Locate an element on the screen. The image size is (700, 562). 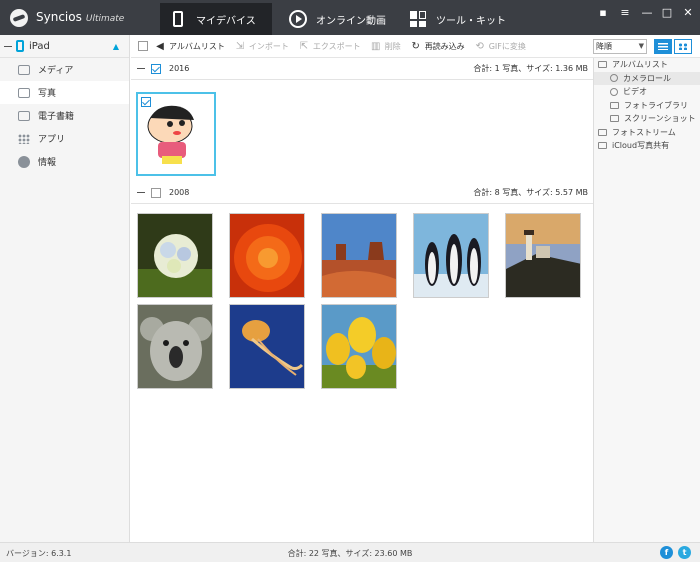
close-button: ✕ is located at coordinates (688, 12).